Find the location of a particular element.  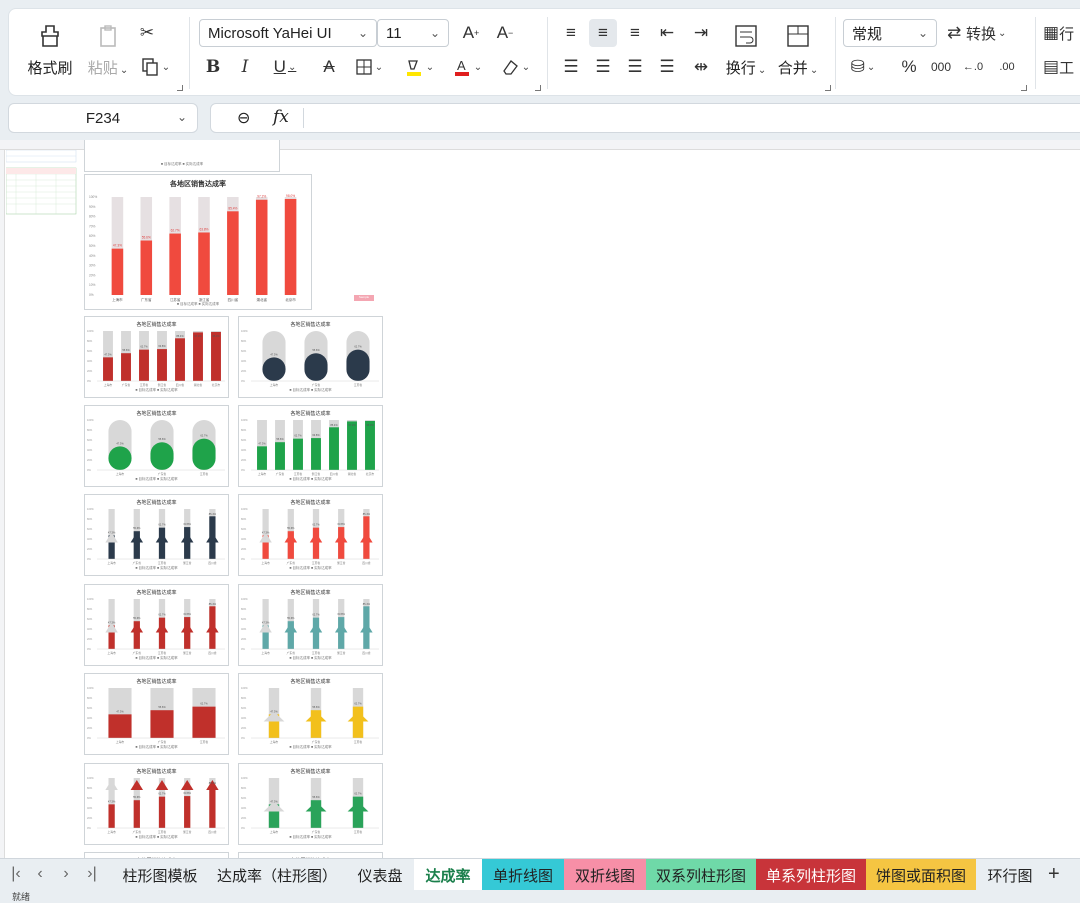

distribute-icon: ⇹ is located at coordinates (701, 67).